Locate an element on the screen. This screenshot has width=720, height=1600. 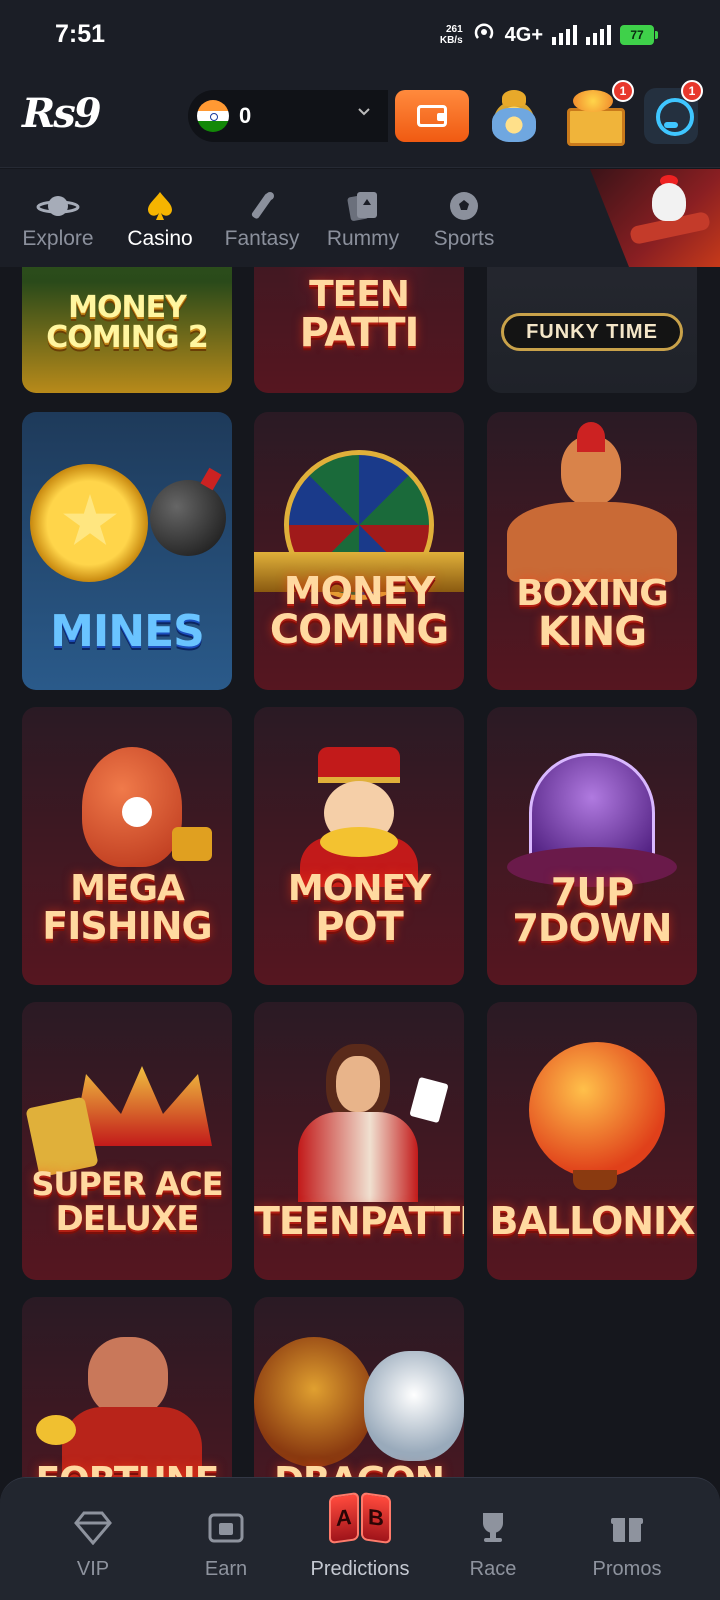
cards-icon is located at coordinates (363, 206).